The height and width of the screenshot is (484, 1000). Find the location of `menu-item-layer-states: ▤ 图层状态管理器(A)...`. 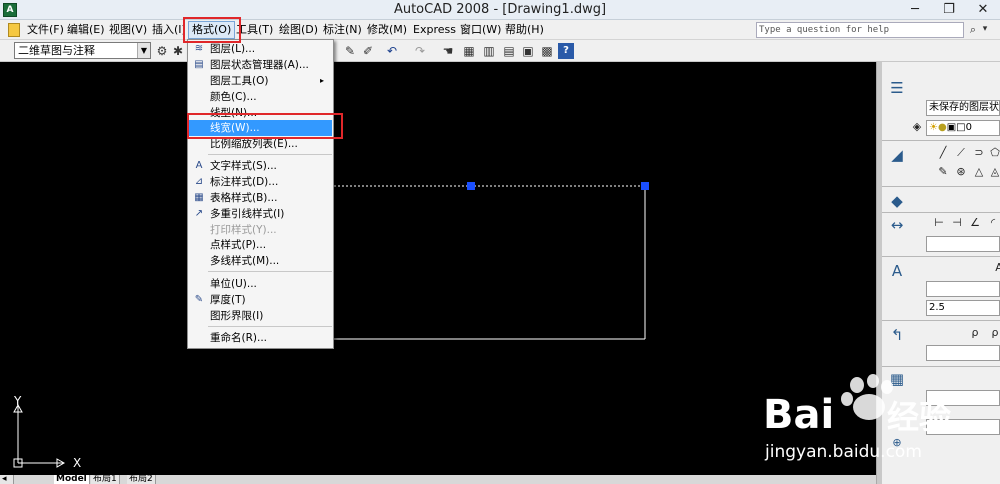

menu-item-layer-states: ▤ 图层状态管理器(A)... is located at coordinates (260, 65).